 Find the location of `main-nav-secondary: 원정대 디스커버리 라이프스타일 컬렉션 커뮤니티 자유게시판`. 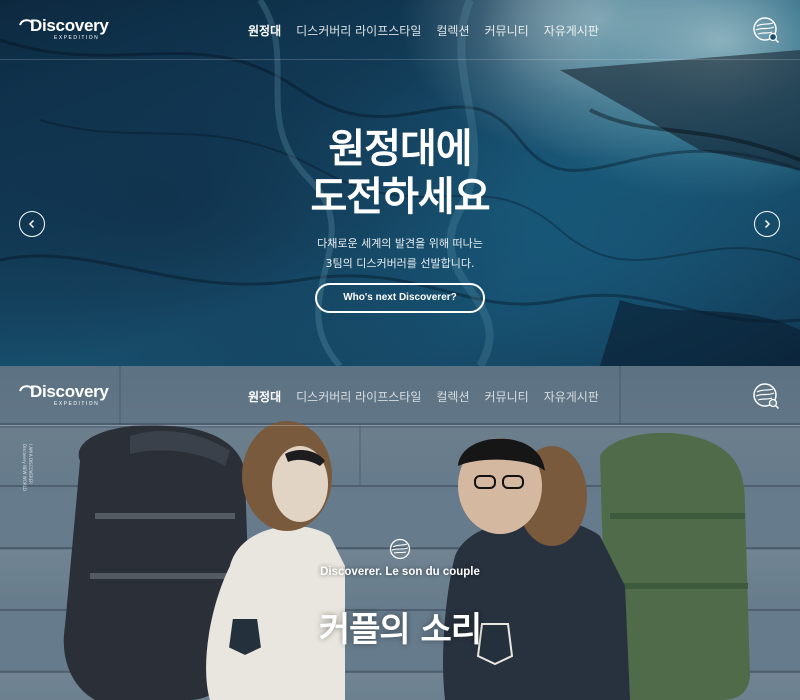

main-nav-secondary: 원정대 디스커버리 라이프스타일 컬렉션 커뮤니티 자유게시판 is located at coordinates (423, 396).